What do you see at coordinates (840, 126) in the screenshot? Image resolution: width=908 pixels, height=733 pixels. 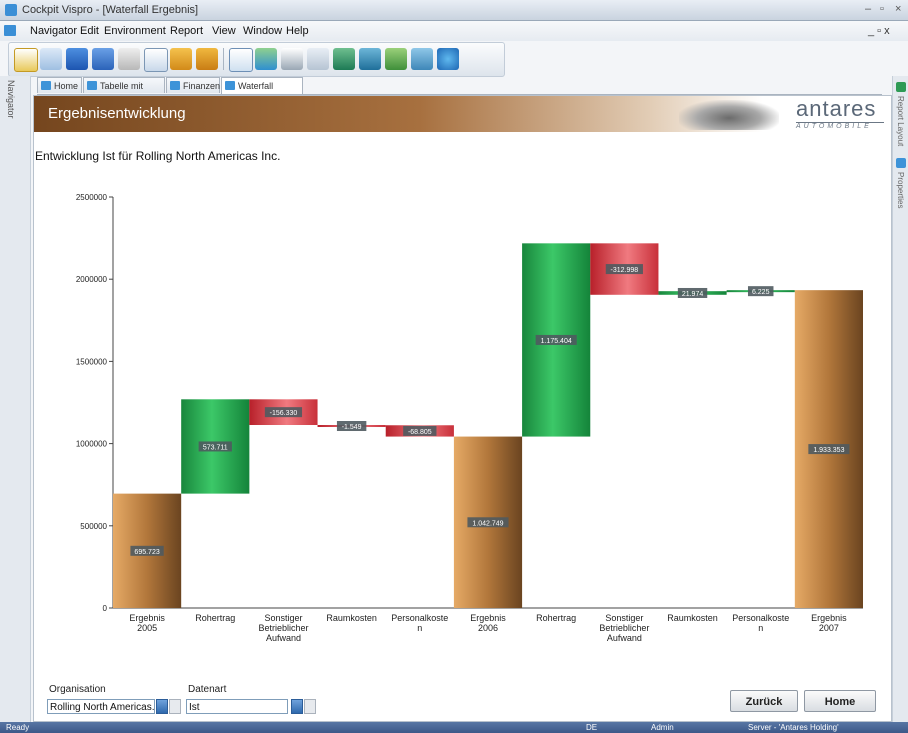 I see `brand-subtitle: AUTOMOBILE` at bounding box center [840, 126].